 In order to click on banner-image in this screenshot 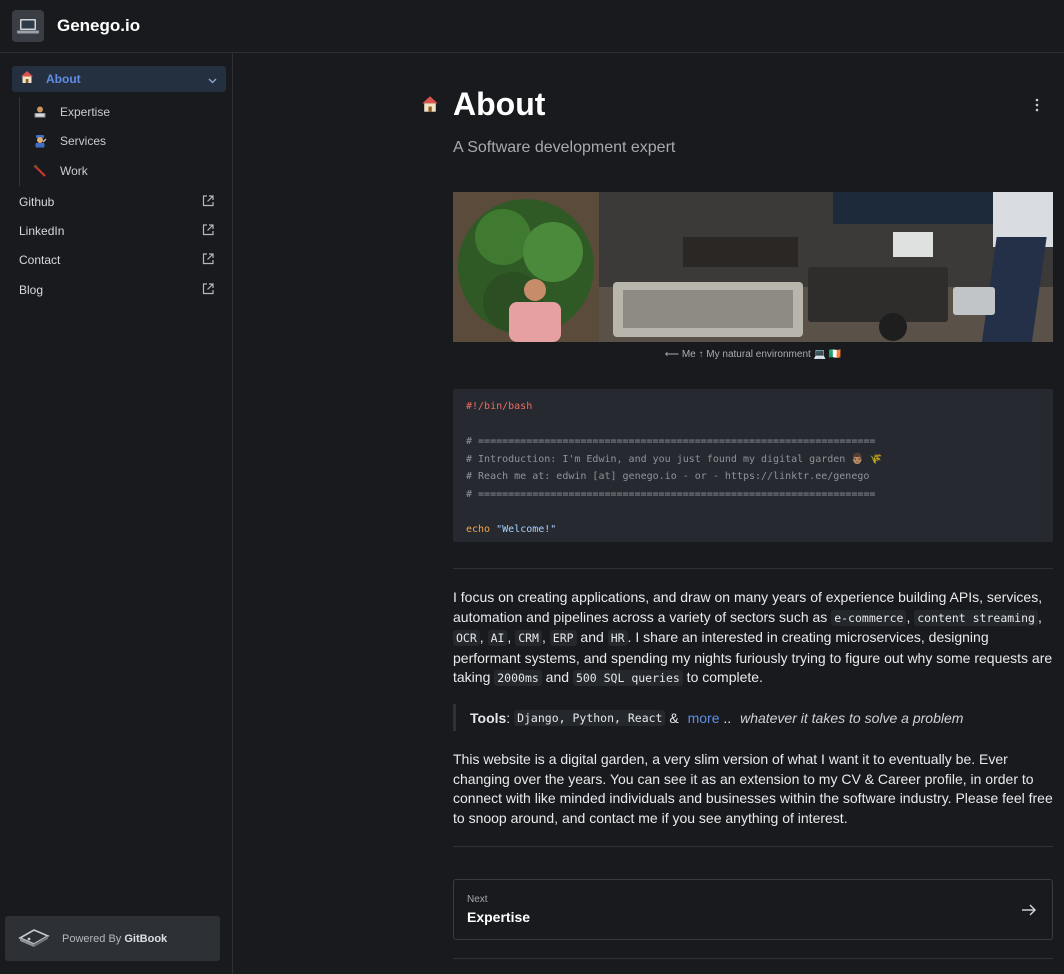, I will do `click(753, 267)`.